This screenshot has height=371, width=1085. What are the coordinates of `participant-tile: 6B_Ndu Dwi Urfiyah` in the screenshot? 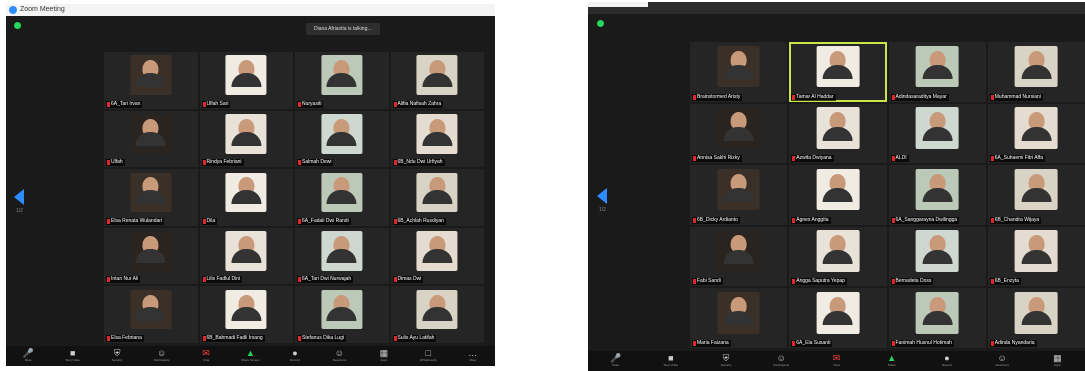 It's located at (437, 139).